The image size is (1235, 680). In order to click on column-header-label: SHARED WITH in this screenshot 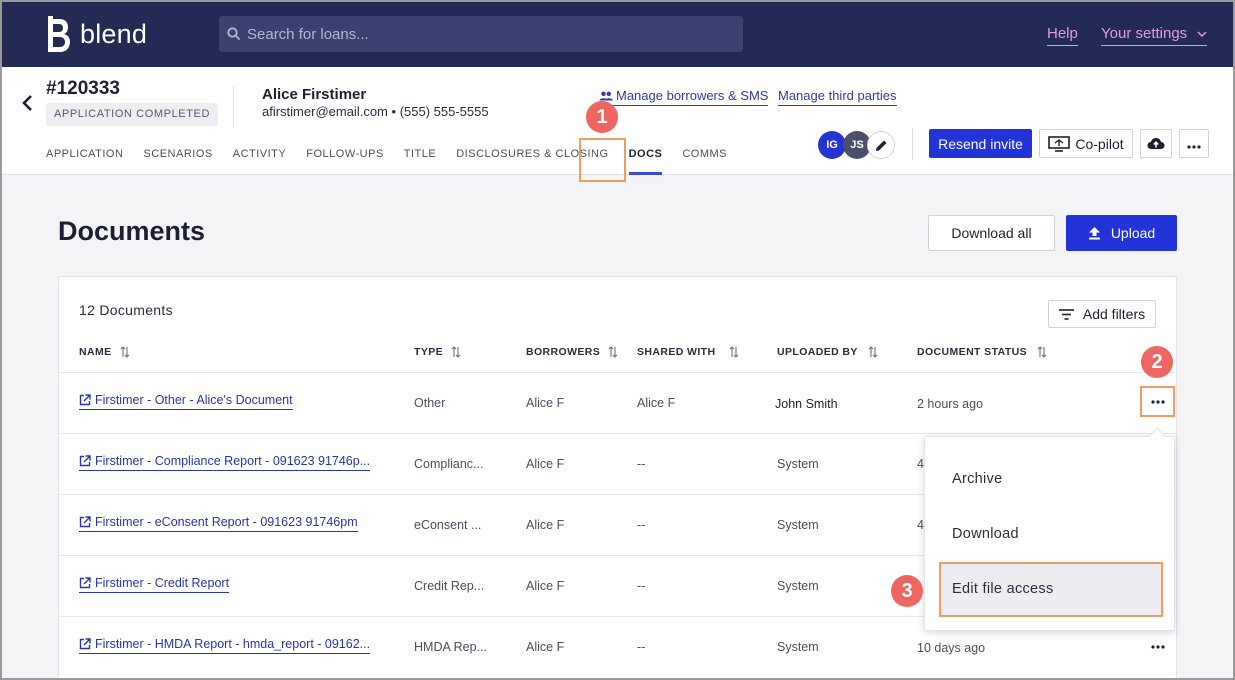, I will do `click(676, 352)`.